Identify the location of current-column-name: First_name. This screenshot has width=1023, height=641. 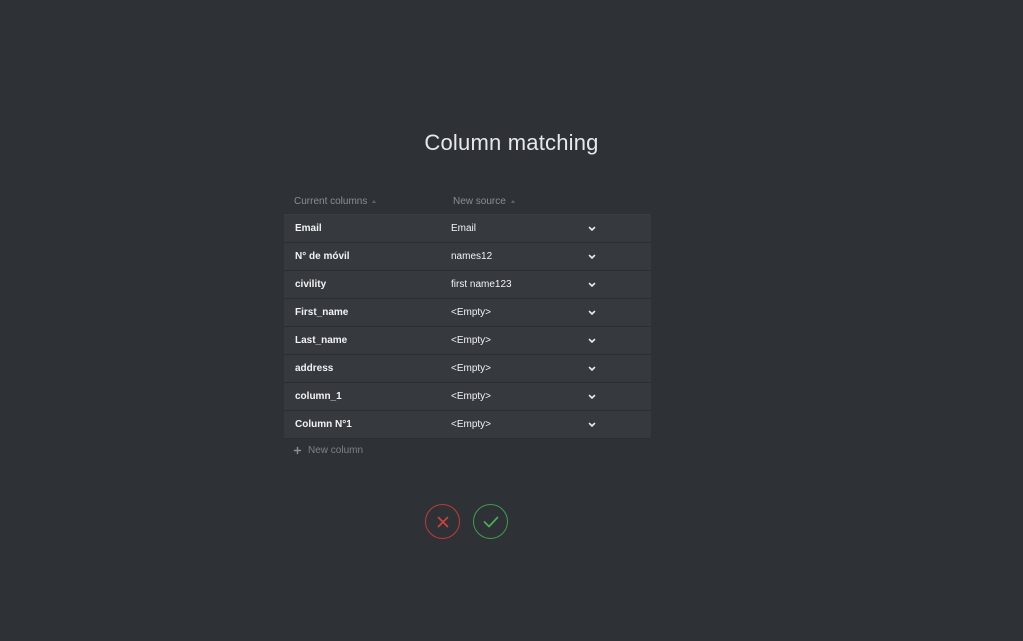
(322, 312).